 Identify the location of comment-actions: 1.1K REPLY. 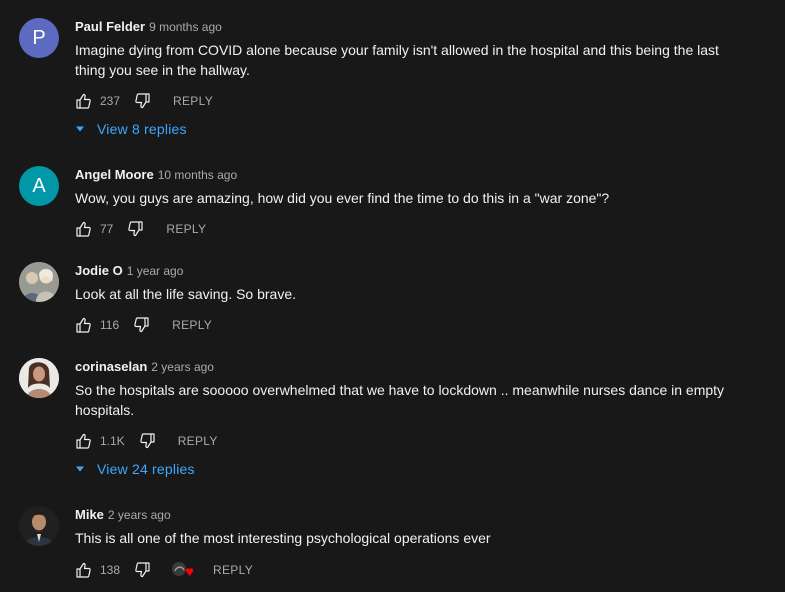
(146, 441).